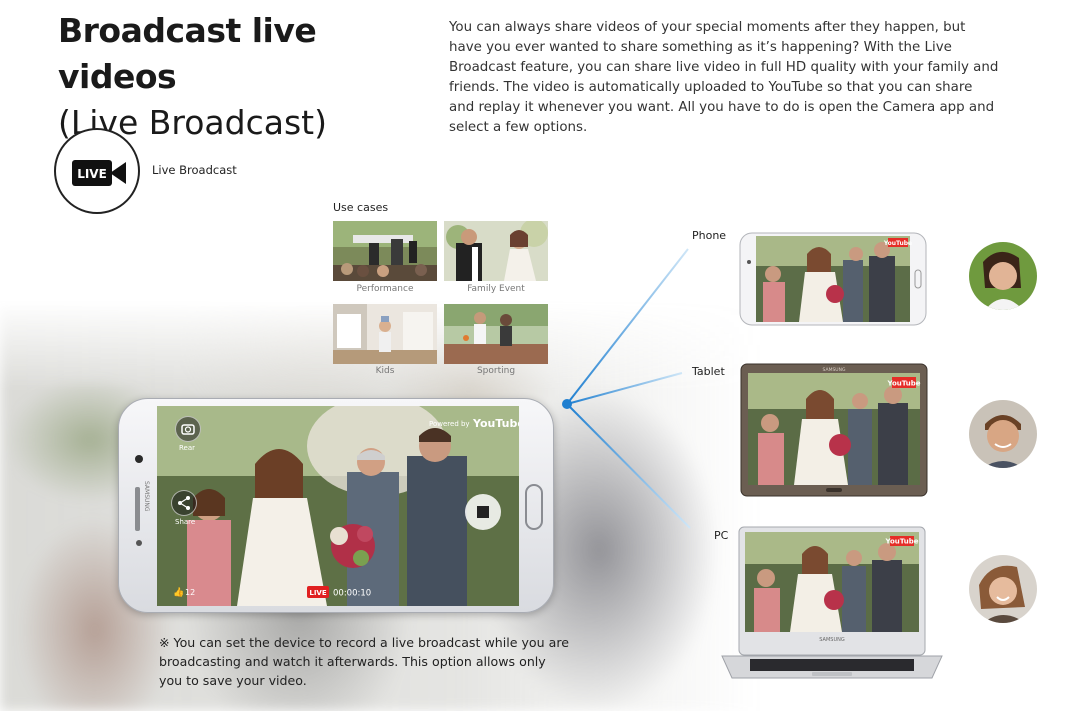 Image resolution: width=1080 pixels, height=711 pixels. What do you see at coordinates (190, 592) in the screenshot?
I see `likes-count: 12` at bounding box center [190, 592].